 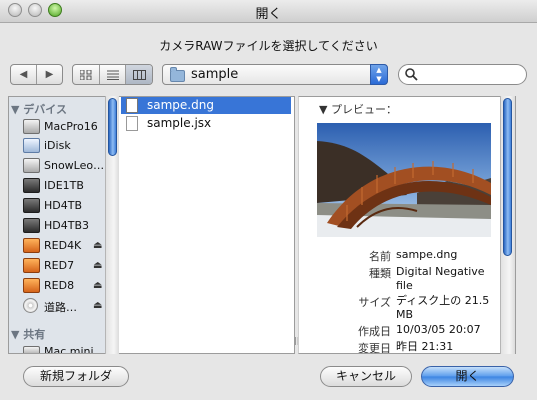 I want to click on file-row-sample-jsx: sample.jsx, so click(x=206, y=123).